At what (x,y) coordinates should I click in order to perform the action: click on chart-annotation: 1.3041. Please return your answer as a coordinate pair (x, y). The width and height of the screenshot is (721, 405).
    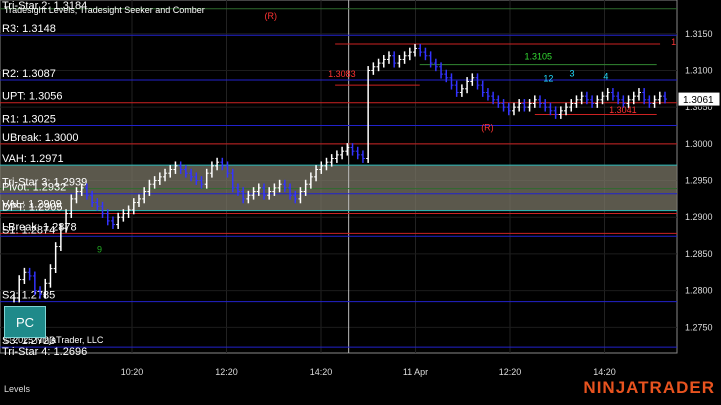
    Looking at the image, I should click on (623, 110).